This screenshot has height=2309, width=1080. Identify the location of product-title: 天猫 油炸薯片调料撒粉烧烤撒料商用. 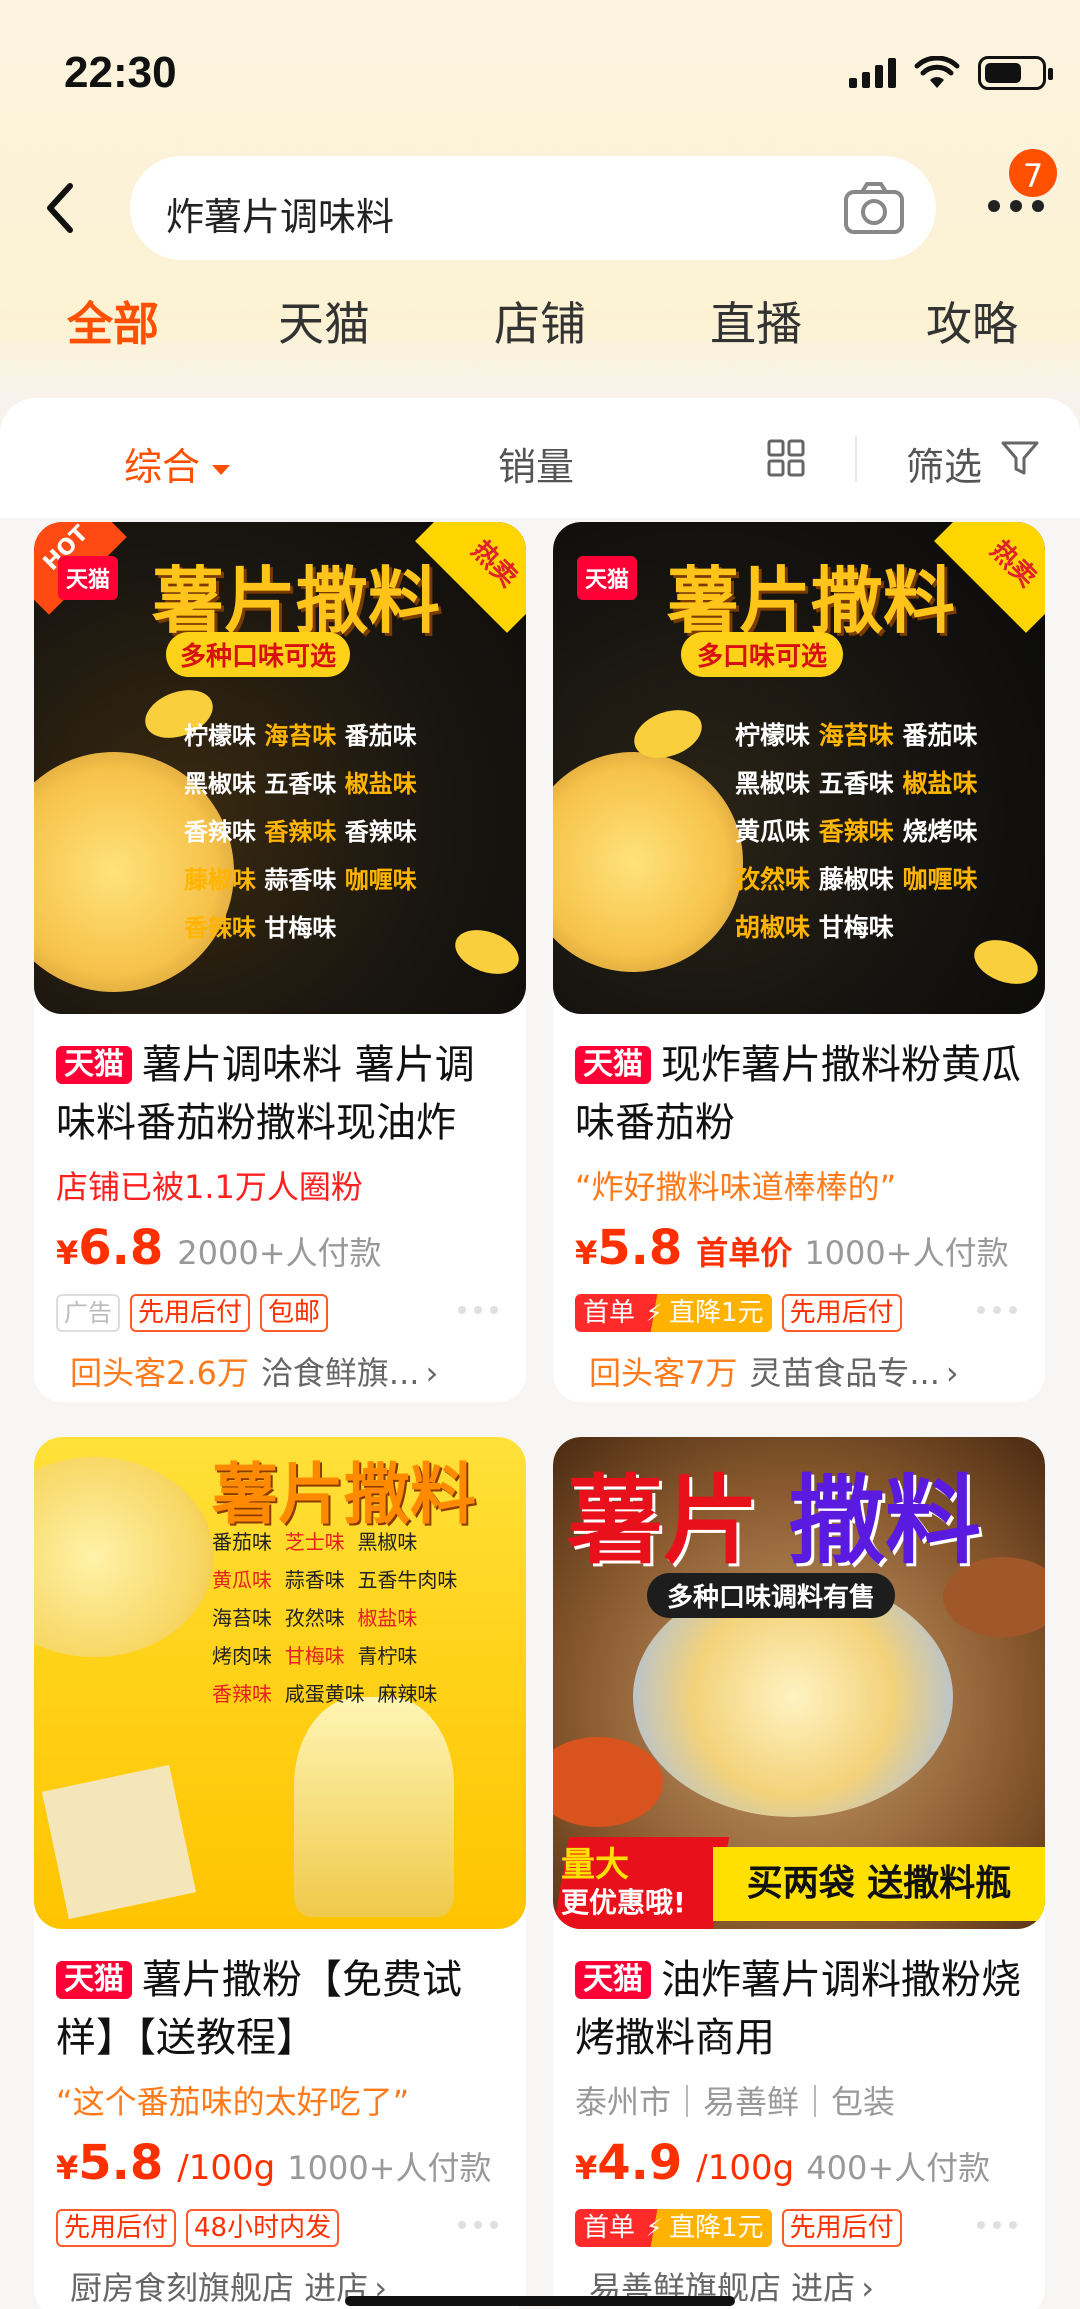
(799, 2009).